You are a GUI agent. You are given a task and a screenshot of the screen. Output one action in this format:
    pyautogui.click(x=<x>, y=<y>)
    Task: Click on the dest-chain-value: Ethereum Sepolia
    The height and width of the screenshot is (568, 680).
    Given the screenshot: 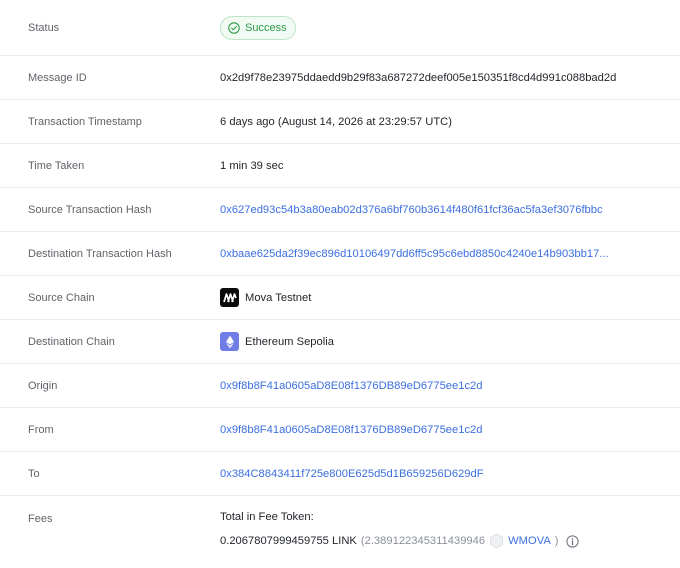 What is the action you would take?
    pyautogui.click(x=277, y=341)
    